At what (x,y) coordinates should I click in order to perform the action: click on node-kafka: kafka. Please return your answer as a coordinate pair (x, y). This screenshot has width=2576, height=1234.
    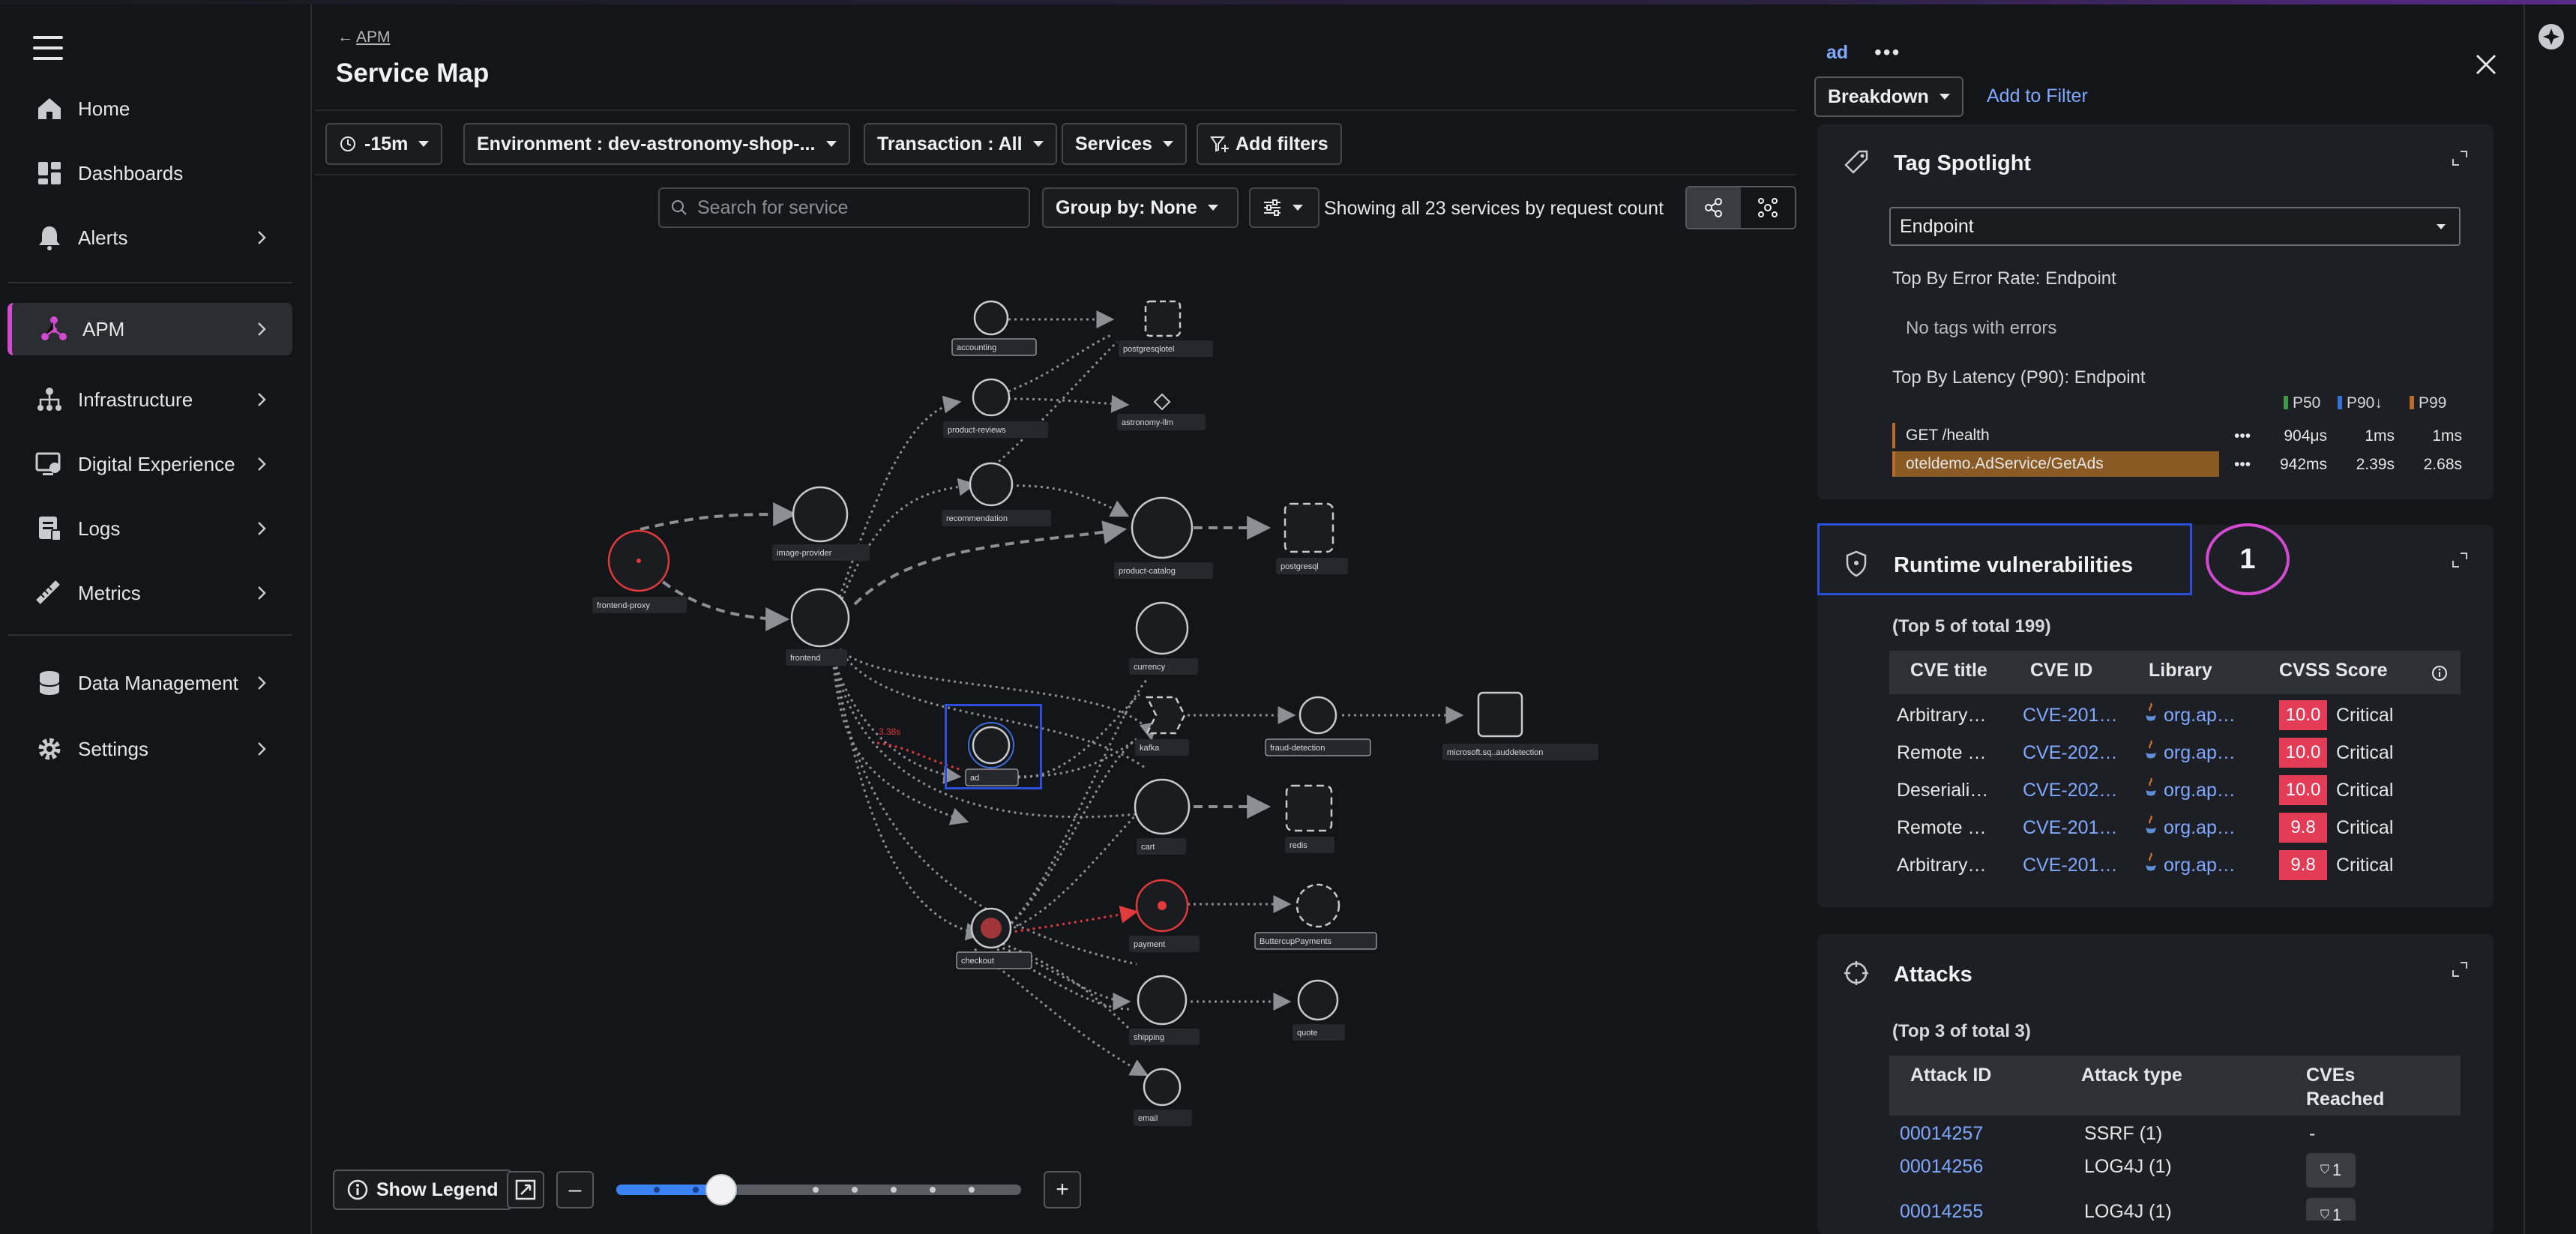
    Looking at the image, I should click on (1162, 726).